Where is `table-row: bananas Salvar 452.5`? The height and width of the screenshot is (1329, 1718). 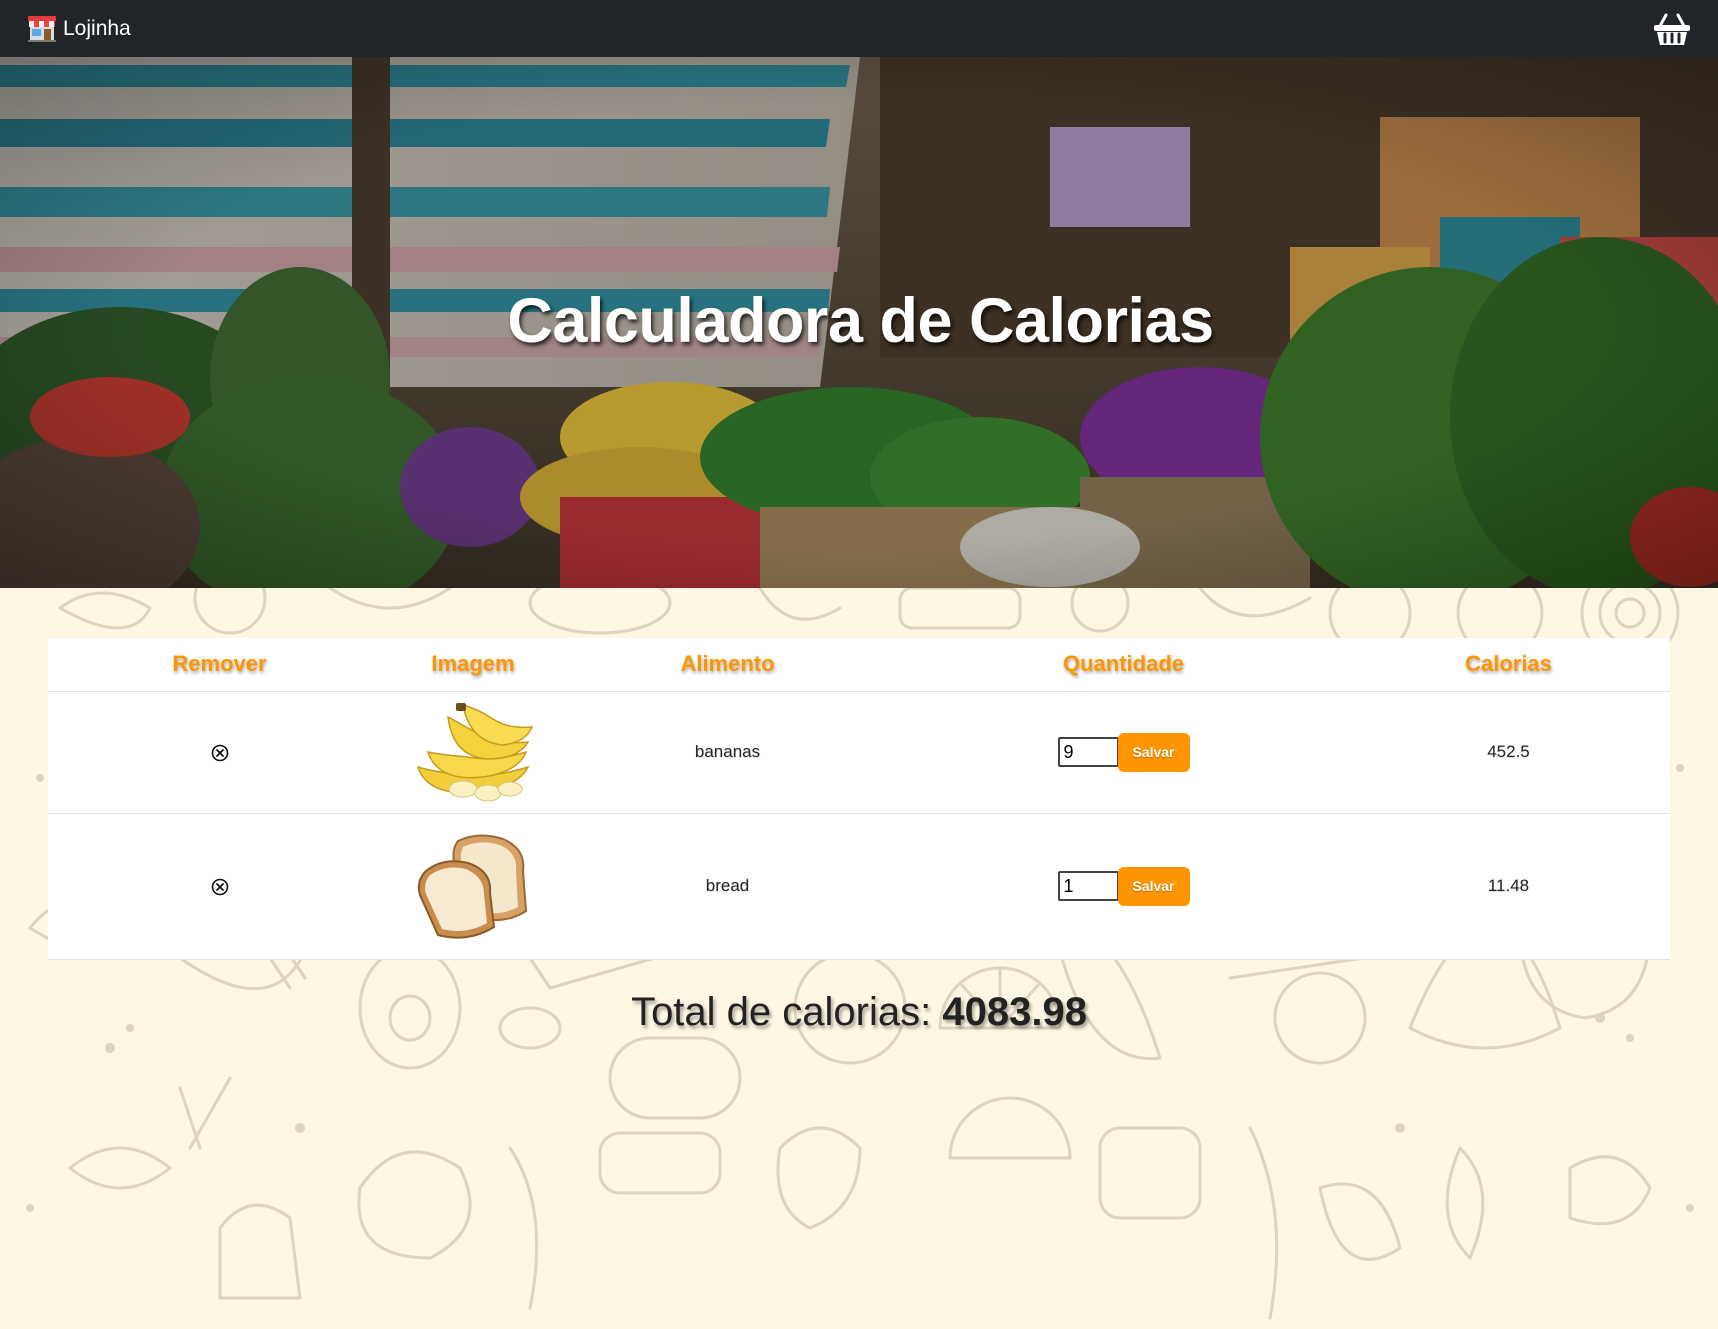 table-row: bananas Salvar 452.5 is located at coordinates (859, 752).